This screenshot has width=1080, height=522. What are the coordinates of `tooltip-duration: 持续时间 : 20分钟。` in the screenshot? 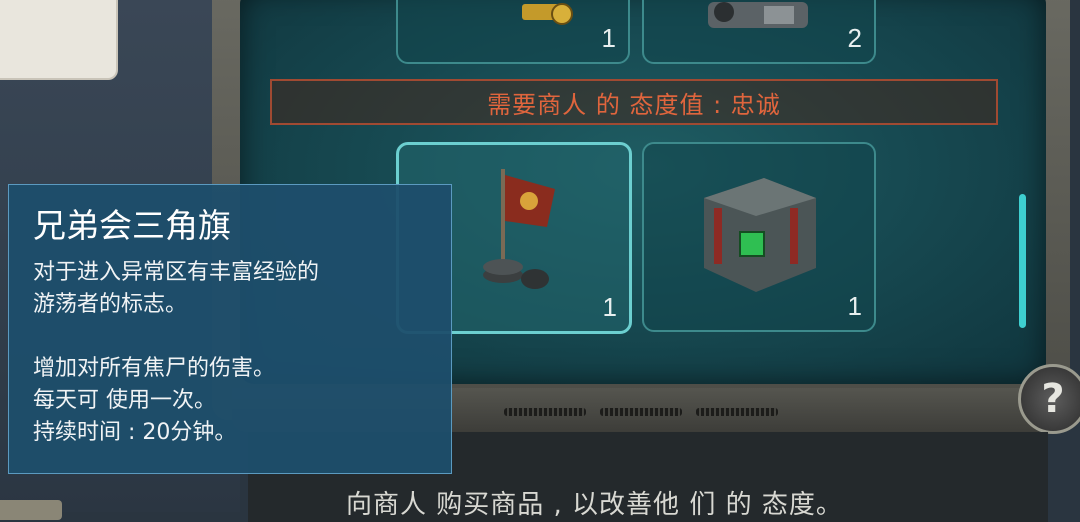 It's located at (135, 432).